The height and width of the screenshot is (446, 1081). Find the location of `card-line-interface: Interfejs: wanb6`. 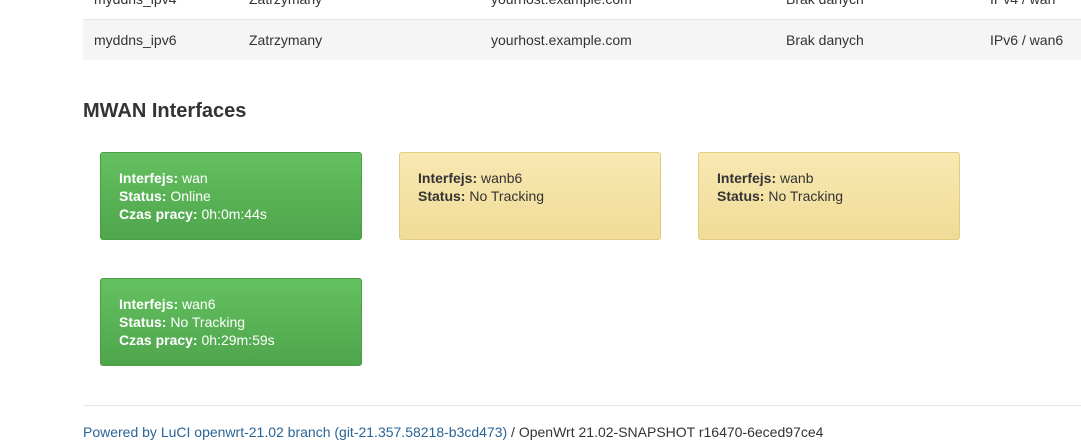

card-line-interface: Interfejs: wanb6 is located at coordinates (530, 178).